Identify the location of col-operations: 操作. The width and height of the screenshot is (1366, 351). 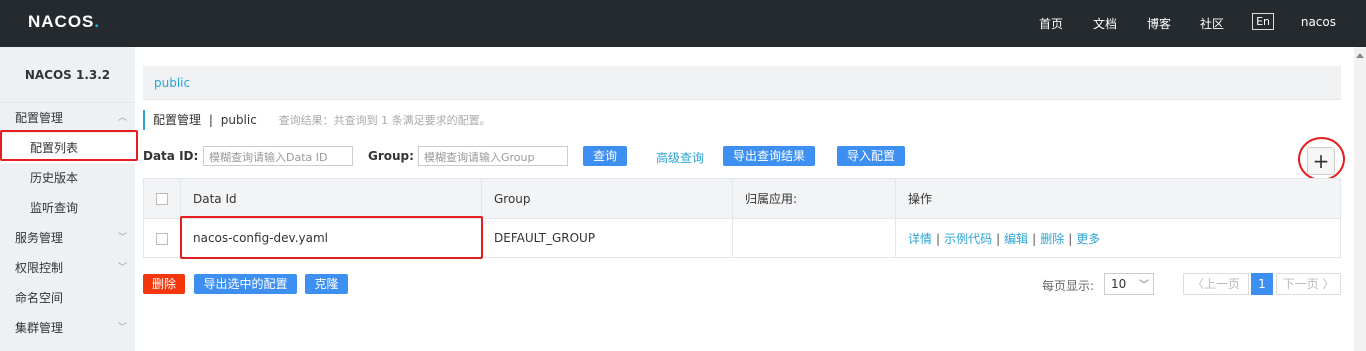
(1118, 198).